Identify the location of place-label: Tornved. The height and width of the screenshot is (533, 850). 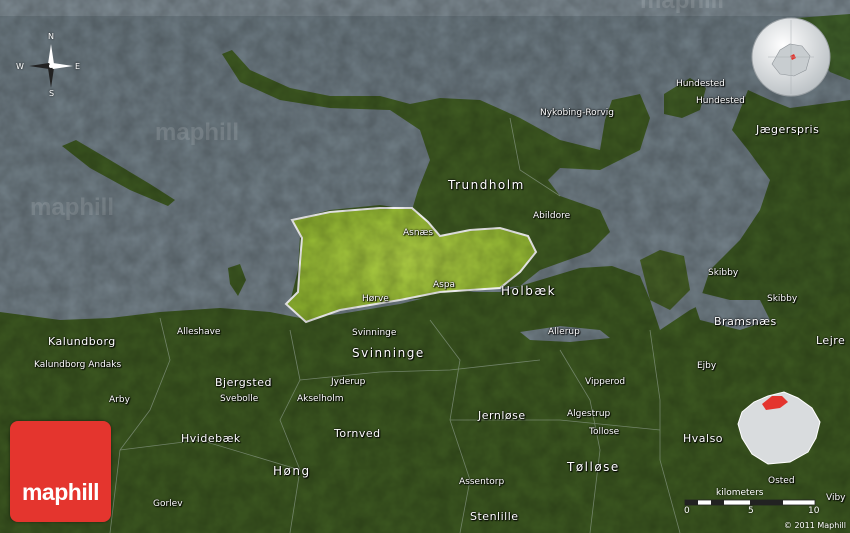
(357, 433).